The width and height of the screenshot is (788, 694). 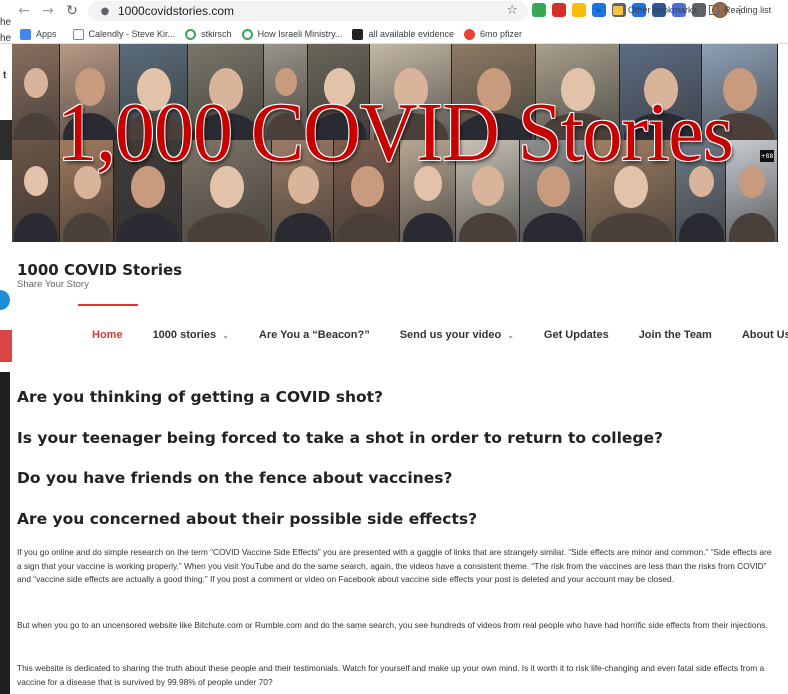 I want to click on nav-accent-line, so click(x=108, y=305).